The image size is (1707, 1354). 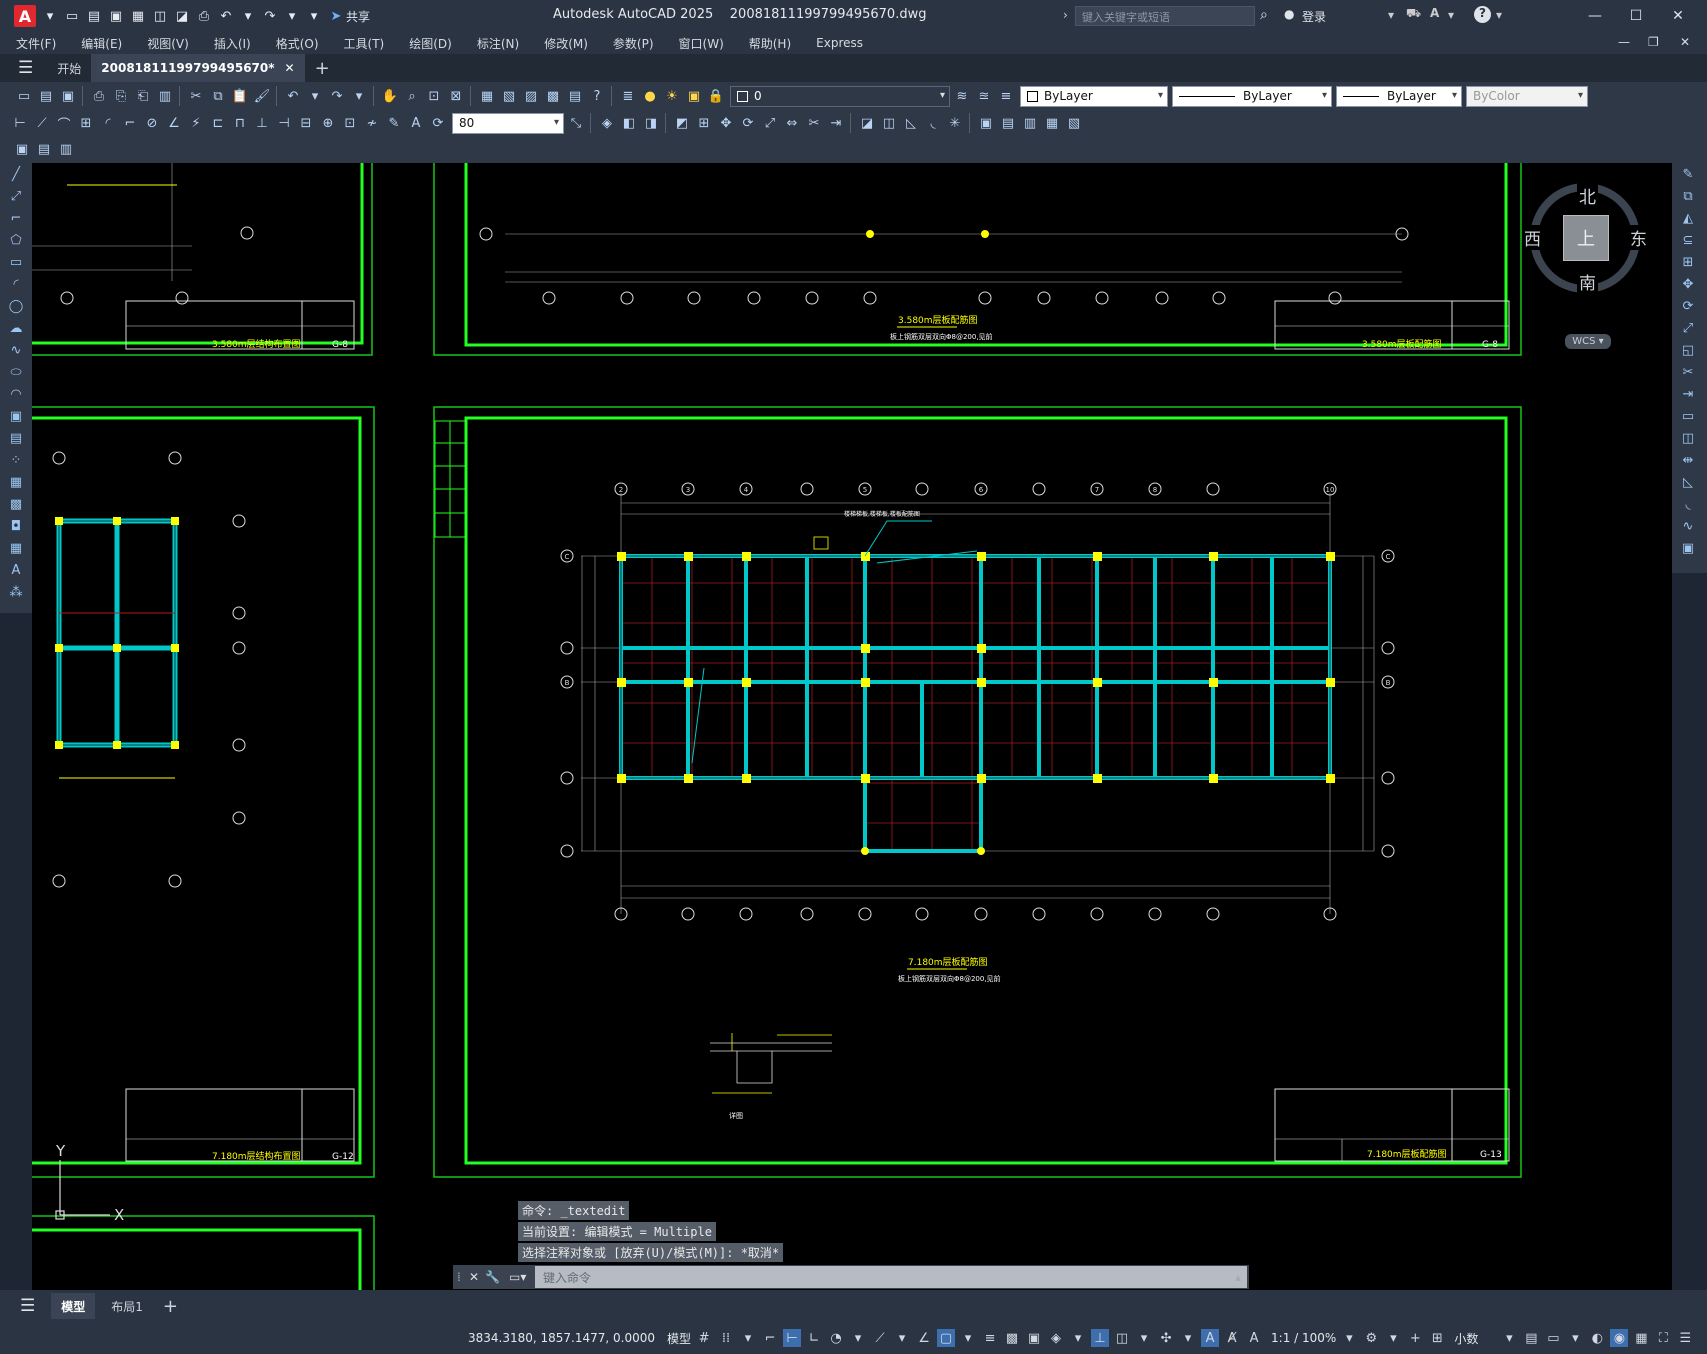 What do you see at coordinates (16, 372) in the screenshot?
I see `ellipse-icon: ⬭` at bounding box center [16, 372].